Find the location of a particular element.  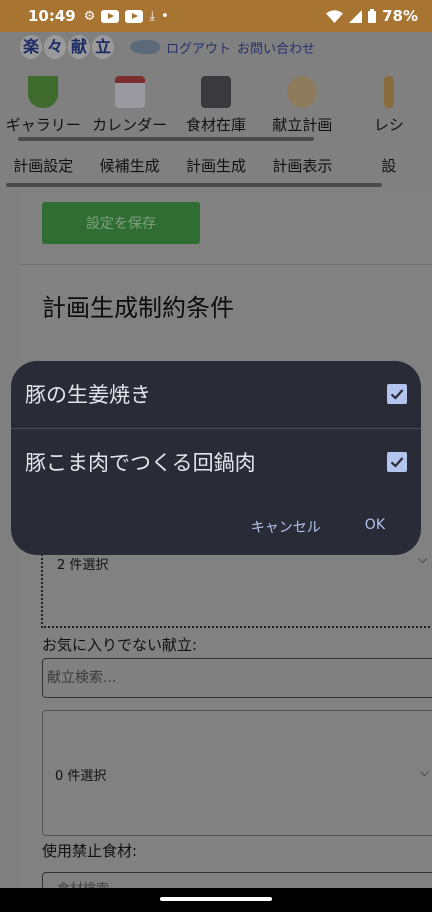

nav-label: 食材在庫 is located at coordinates (216, 125).